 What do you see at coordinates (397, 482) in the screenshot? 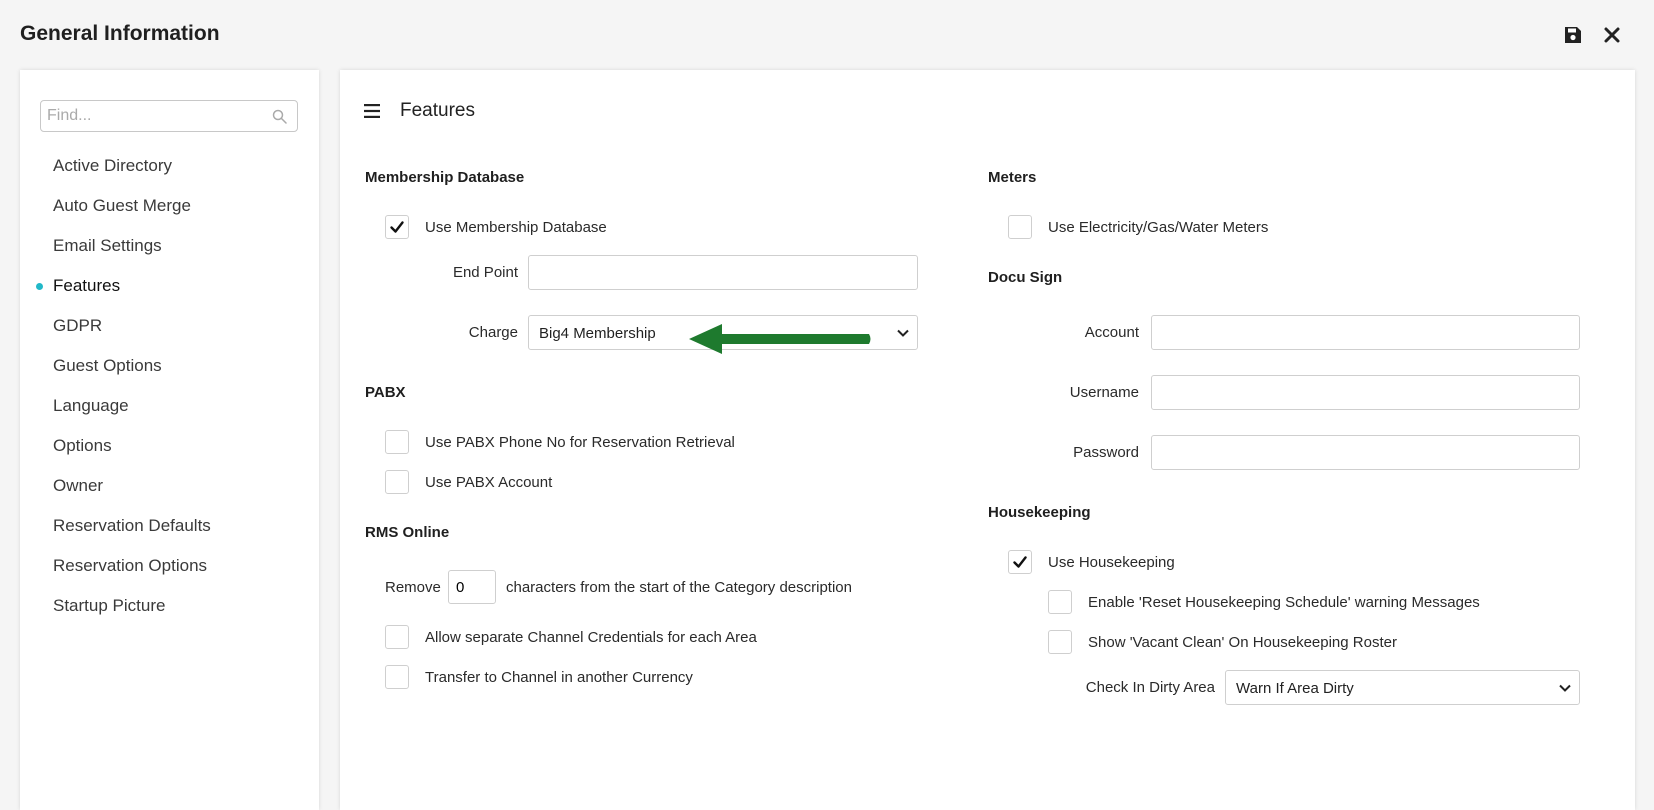
I see `pabx-account-checkbox` at bounding box center [397, 482].